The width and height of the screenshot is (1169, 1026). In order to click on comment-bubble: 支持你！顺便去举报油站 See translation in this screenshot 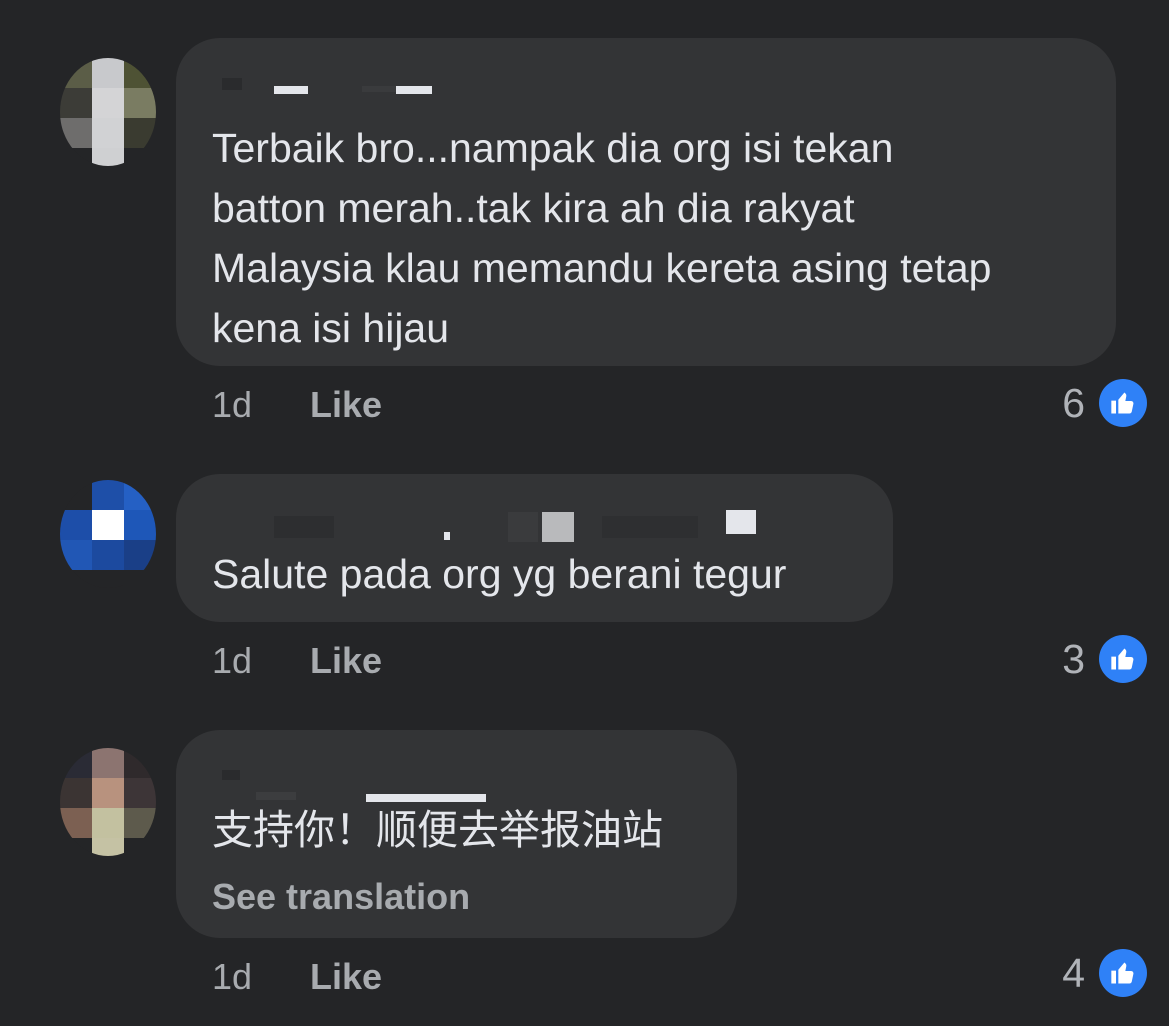, I will do `click(456, 834)`.